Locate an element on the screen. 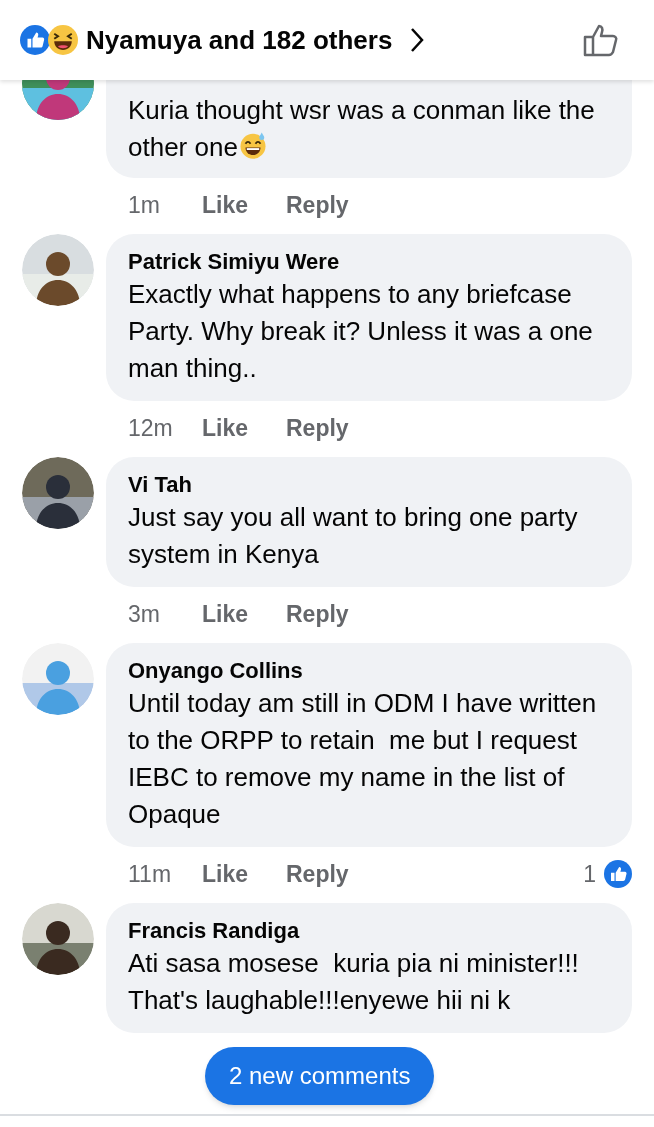 The image size is (654, 1127). comment-time: 1m is located at coordinates (144, 205).